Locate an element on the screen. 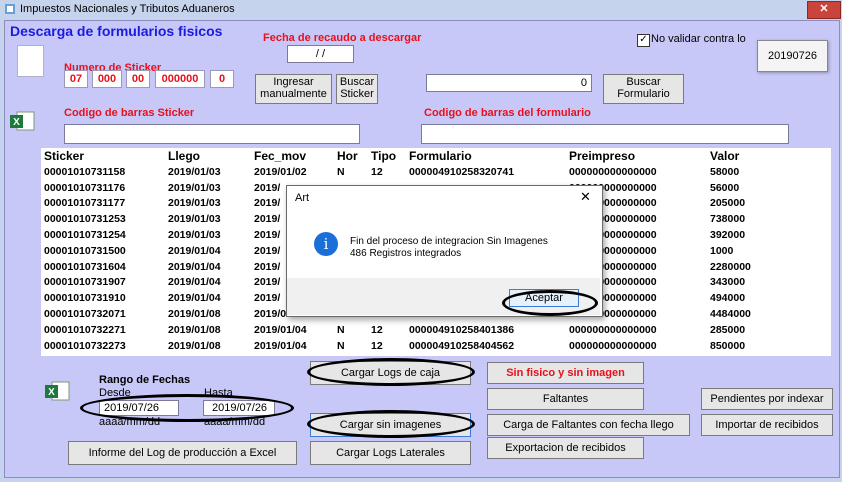  codigo-formulario-input is located at coordinates (605, 134).